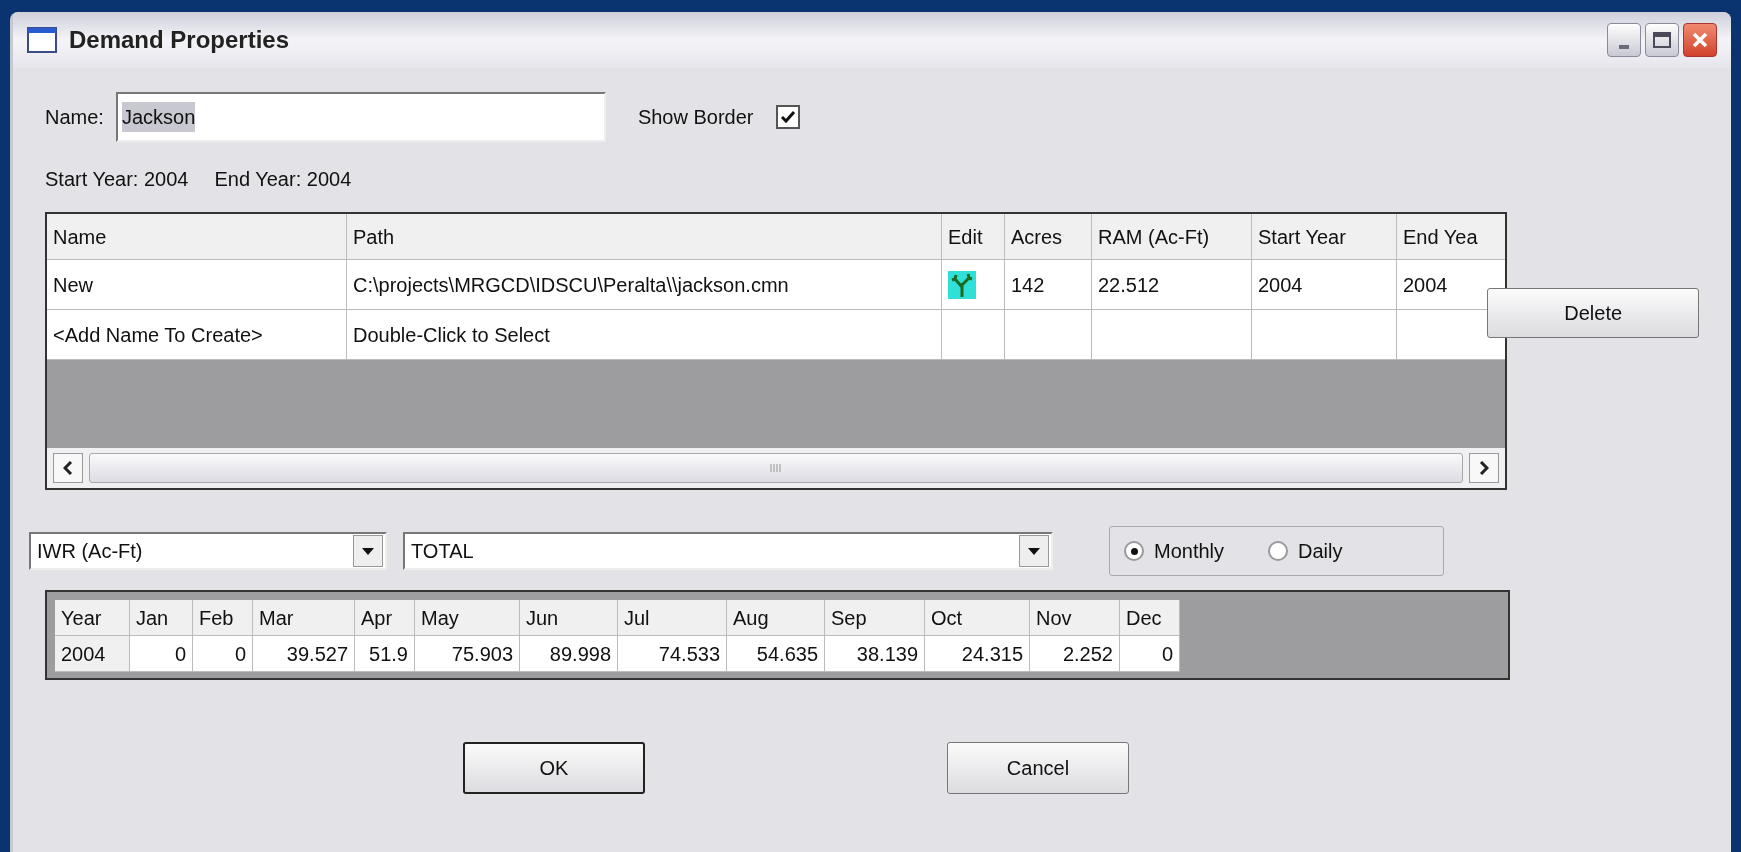 The image size is (1741, 852). Describe the element at coordinates (554, 768) in the screenshot. I see `ok-button: OK` at that location.